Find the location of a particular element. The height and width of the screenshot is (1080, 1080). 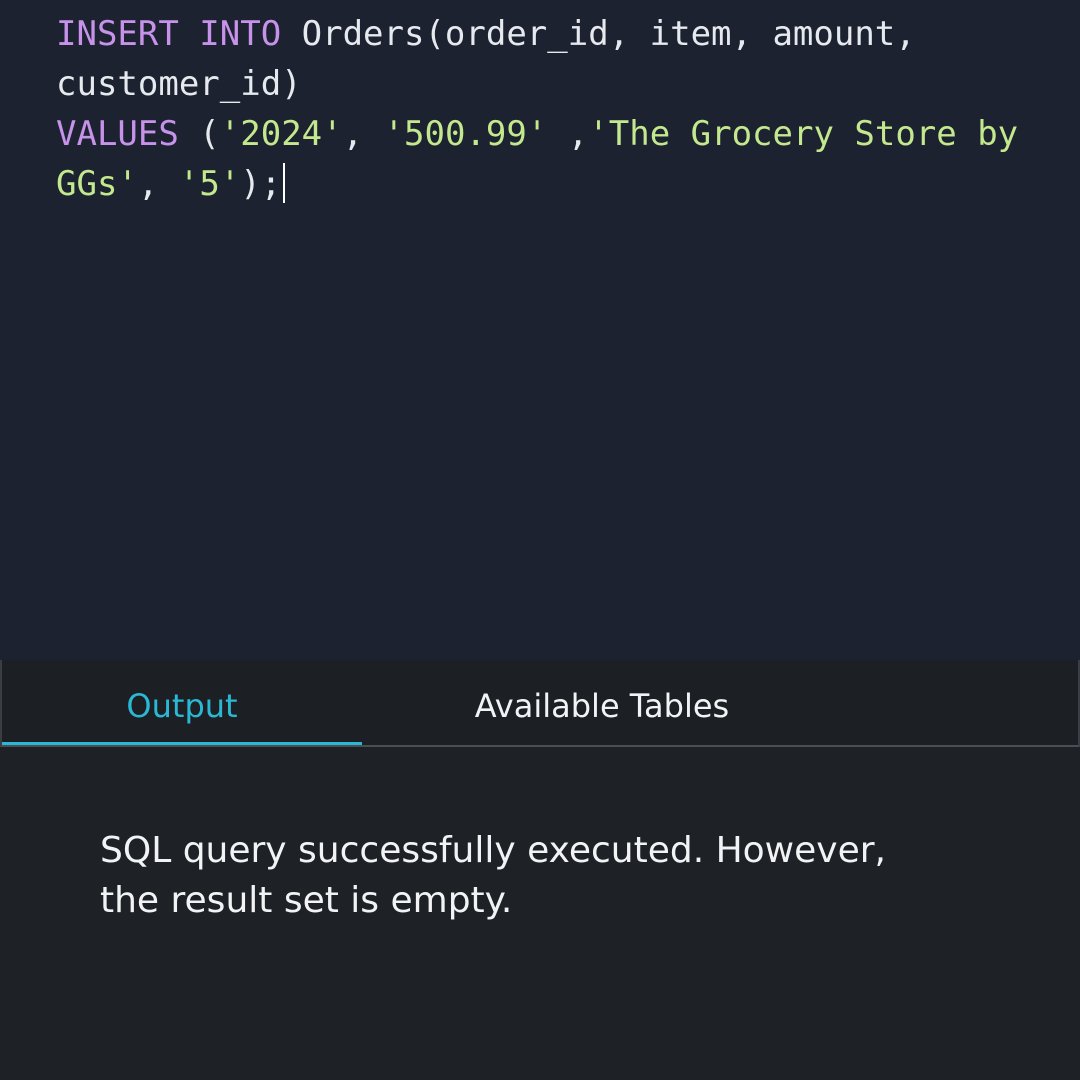

text-cursor is located at coordinates (284, 183).